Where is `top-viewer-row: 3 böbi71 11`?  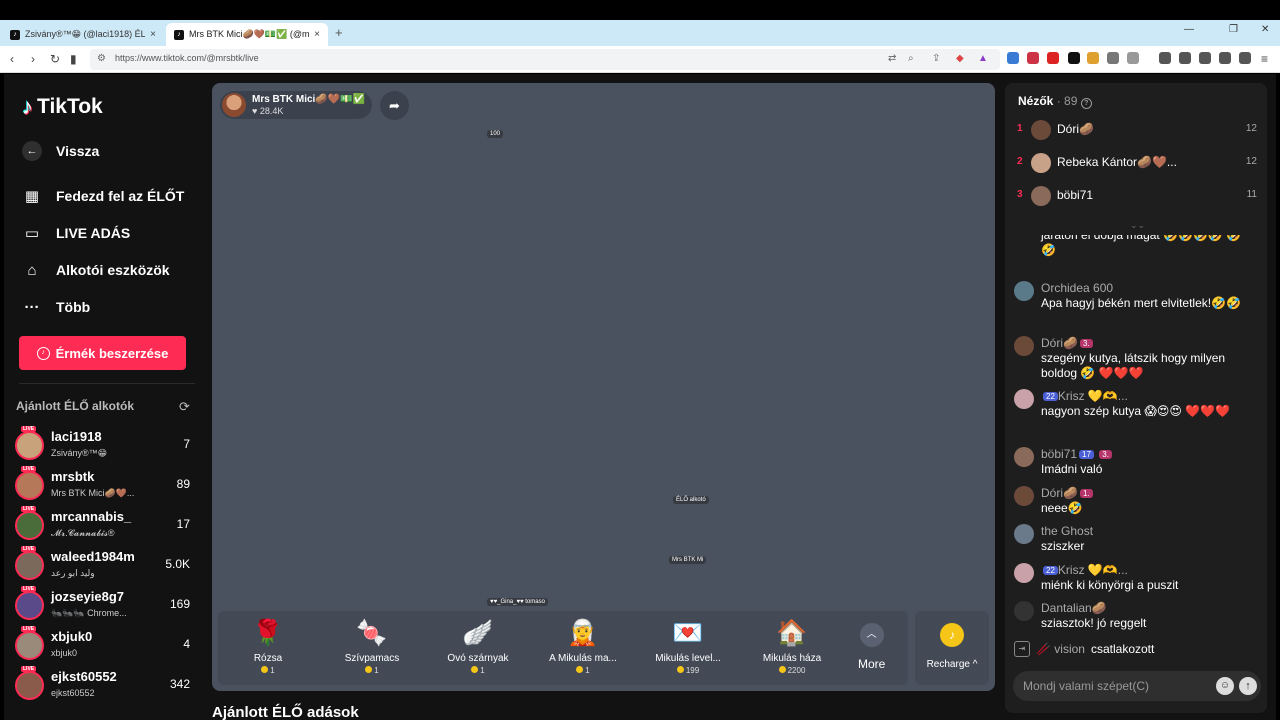
top-viewer-row: 3 böbi71 11 is located at coordinates (1137, 196).